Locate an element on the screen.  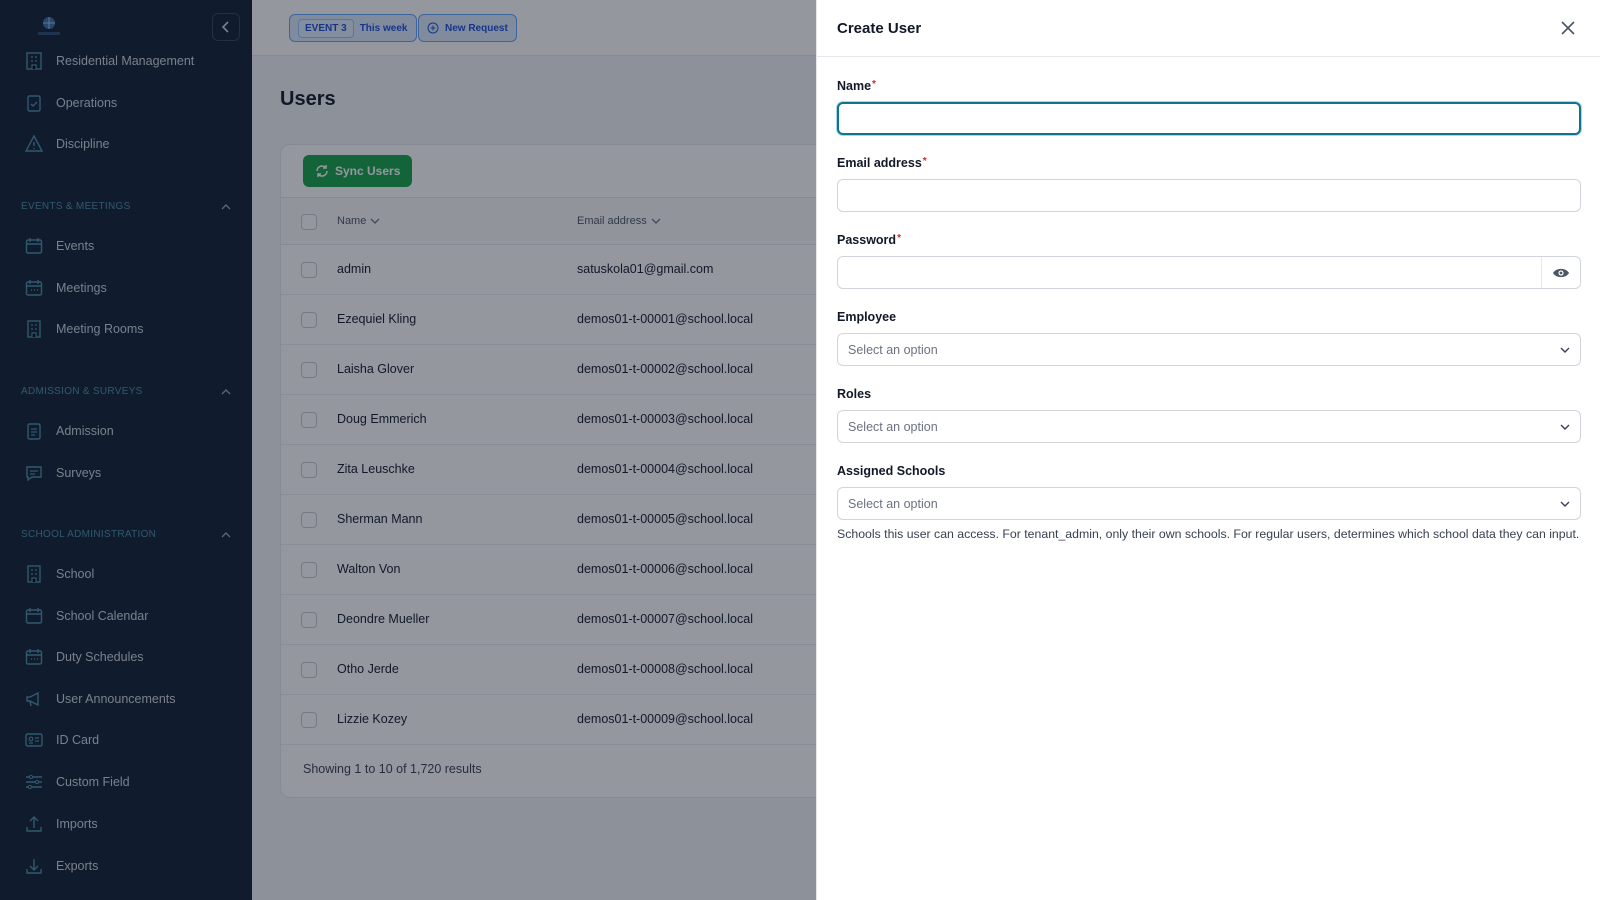
assigned-schools-label: Assigned Schools is located at coordinates (891, 471).